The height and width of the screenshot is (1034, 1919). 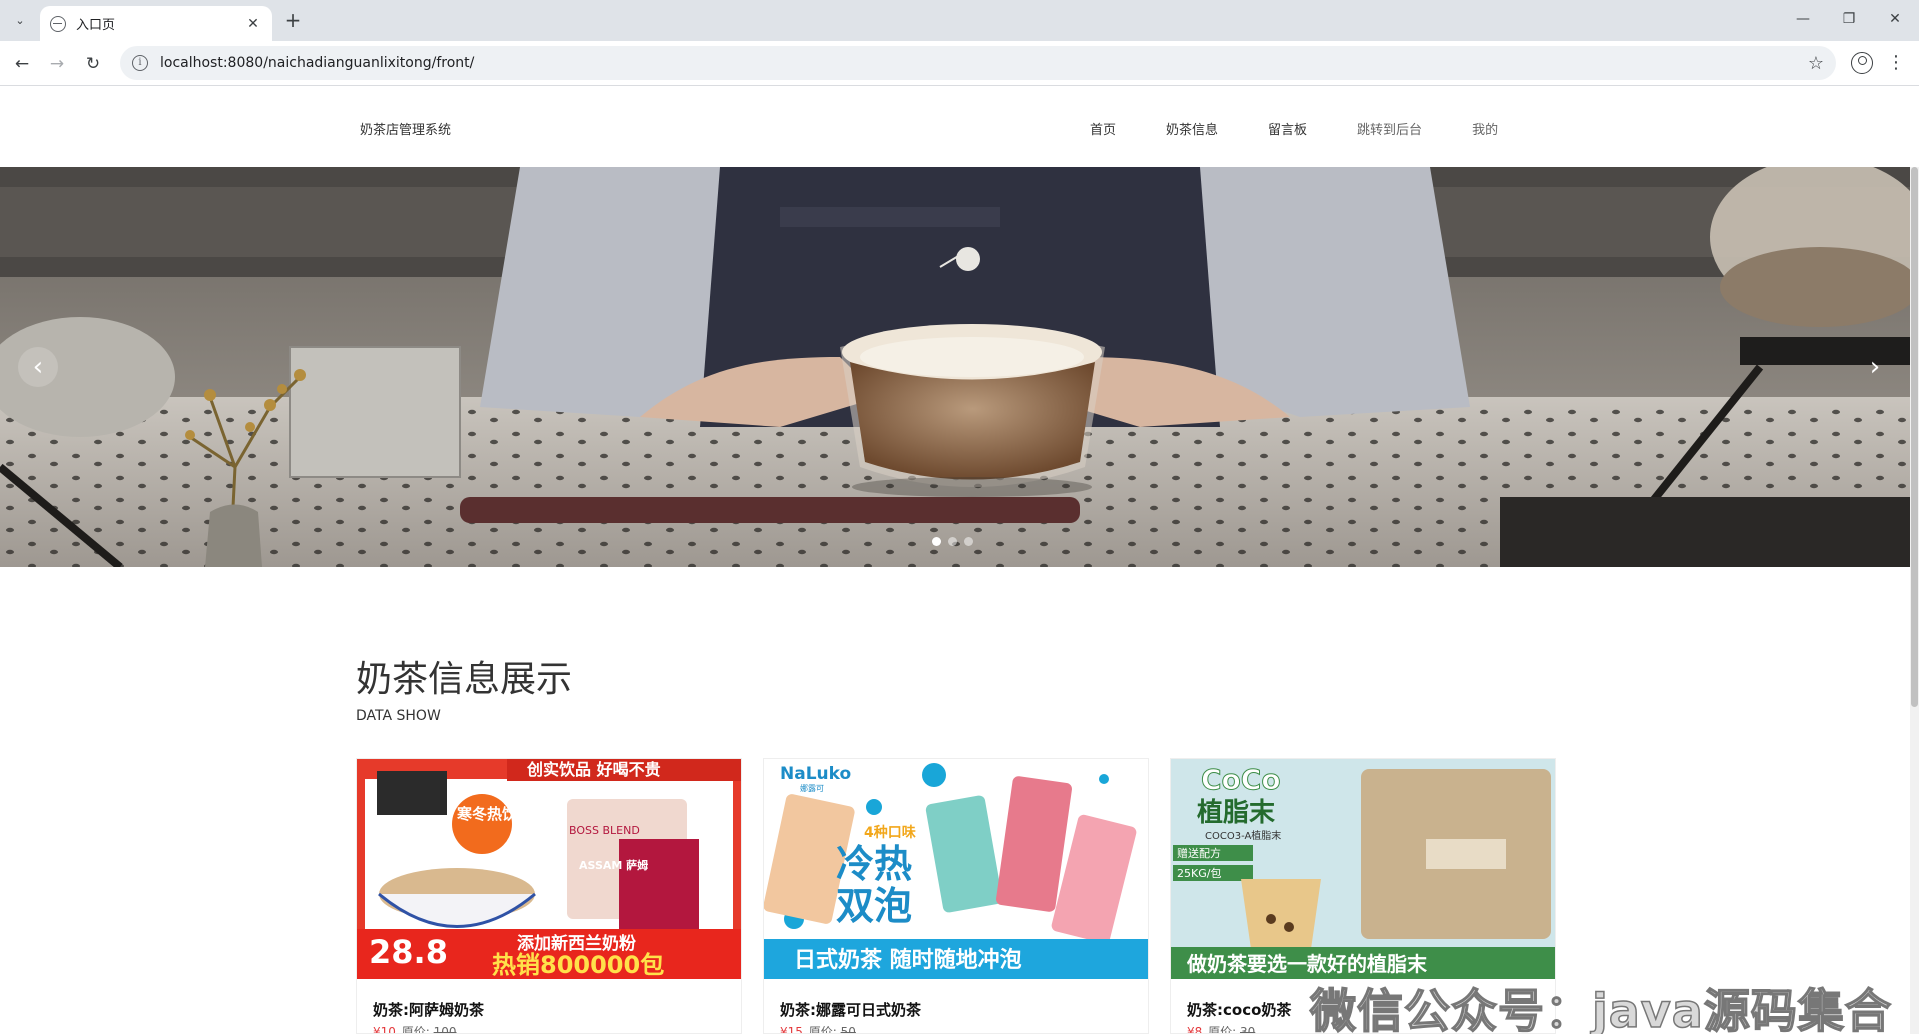 I want to click on image-brand: BOSS BLEND, so click(x=604, y=830).